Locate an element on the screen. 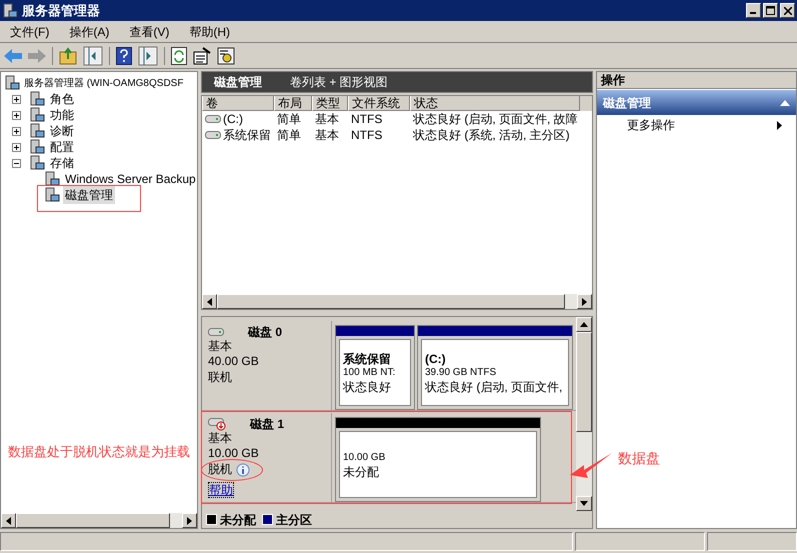  annotation-arrow is located at coordinates (591, 465).